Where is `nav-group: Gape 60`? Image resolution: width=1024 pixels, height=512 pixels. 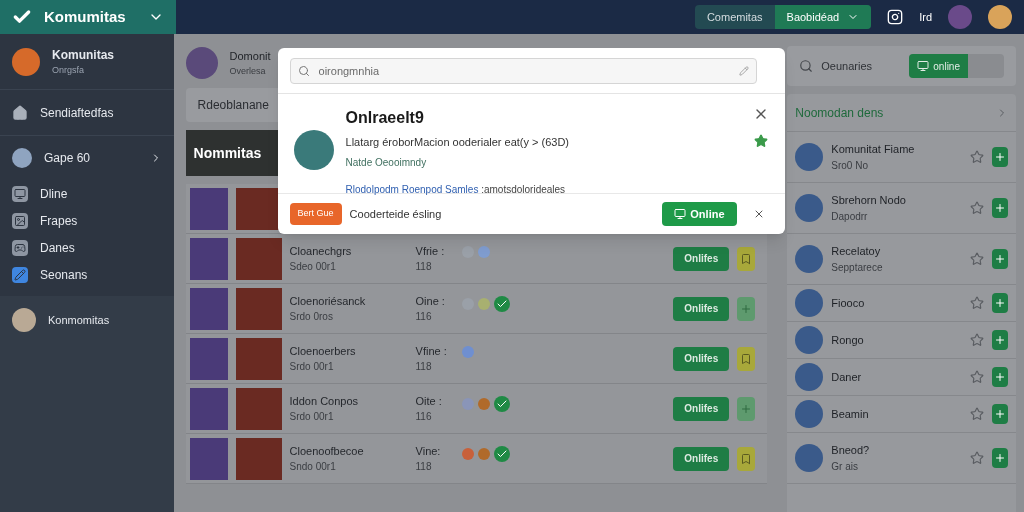
nav-group: Gape 60 is located at coordinates (87, 158).